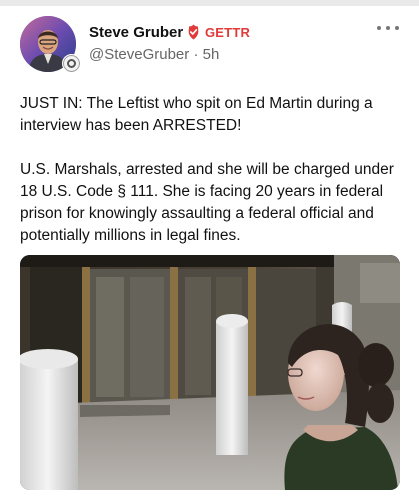 Image resolution: width=419 pixels, height=500 pixels. What do you see at coordinates (139, 54) in the screenshot?
I see `author-handle: @SteveGruber` at bounding box center [139, 54].